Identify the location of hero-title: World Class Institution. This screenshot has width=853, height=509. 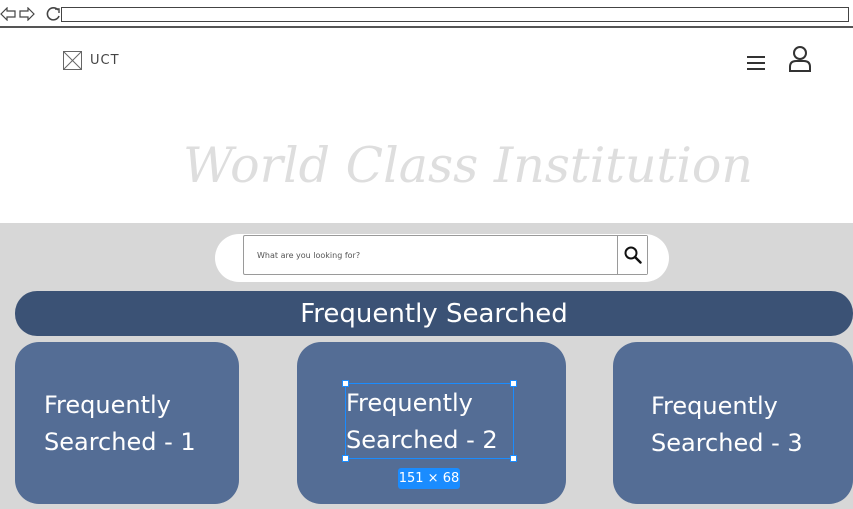
(468, 165).